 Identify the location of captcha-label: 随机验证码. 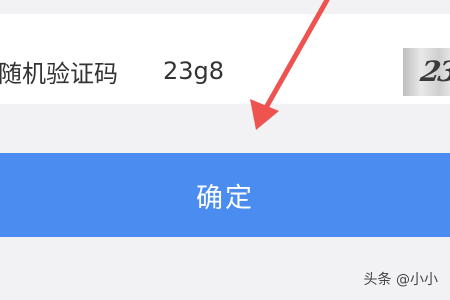
(59, 74).